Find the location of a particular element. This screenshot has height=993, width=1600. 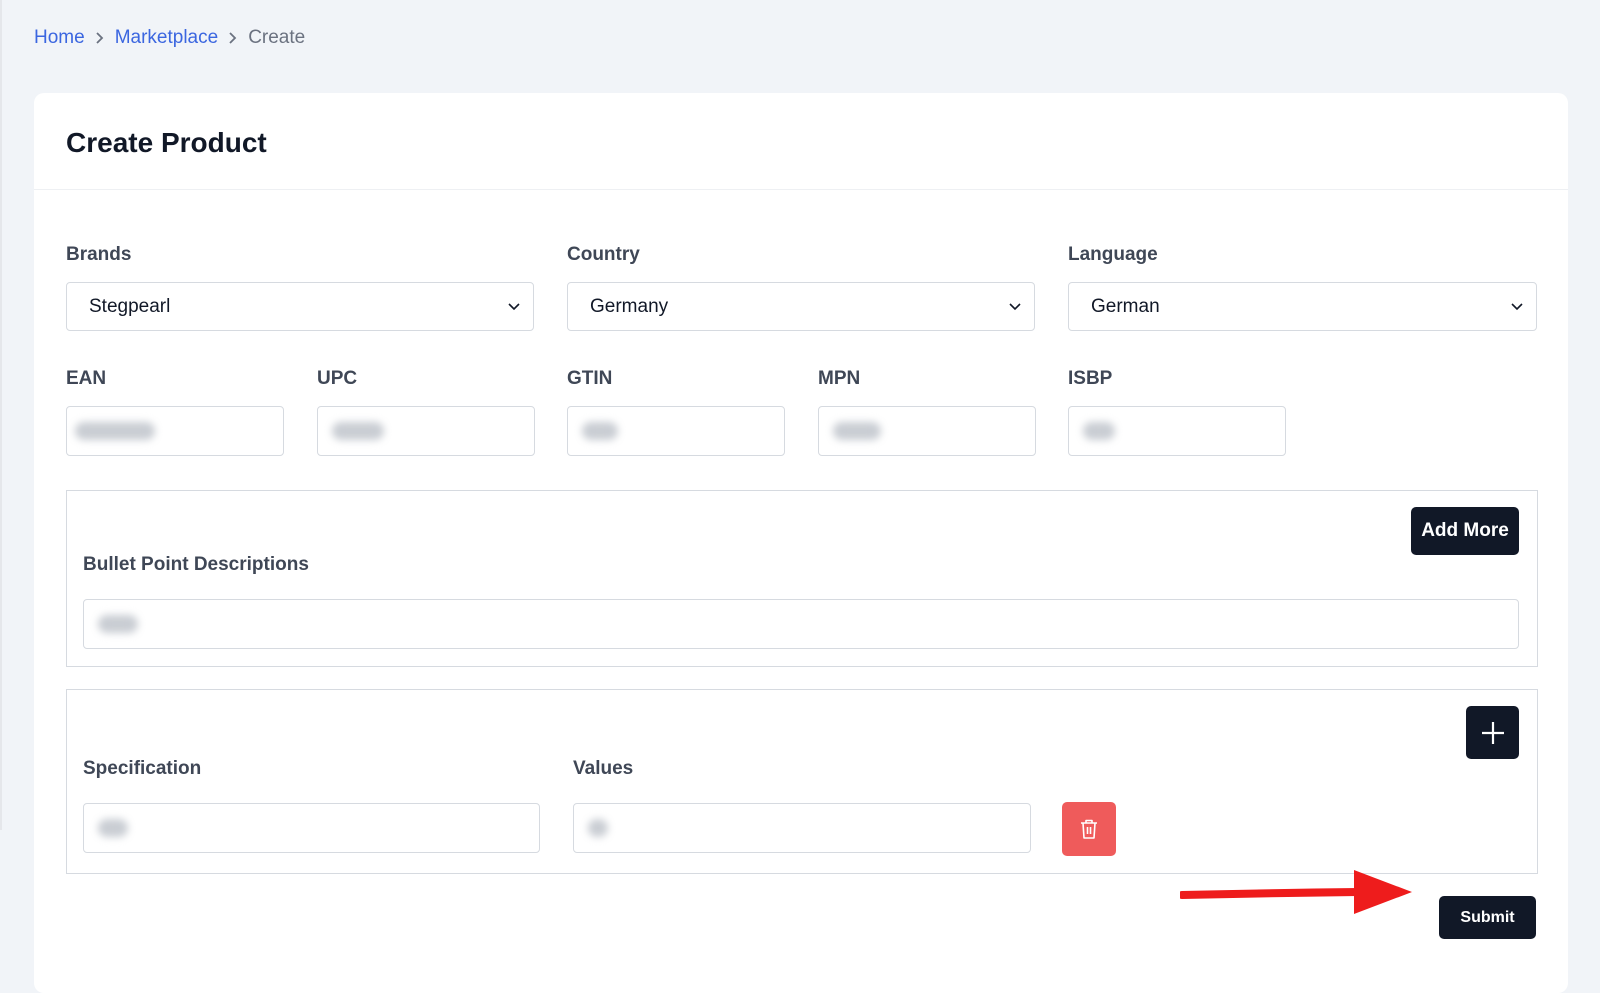

mpn-label: MPN is located at coordinates (839, 378).